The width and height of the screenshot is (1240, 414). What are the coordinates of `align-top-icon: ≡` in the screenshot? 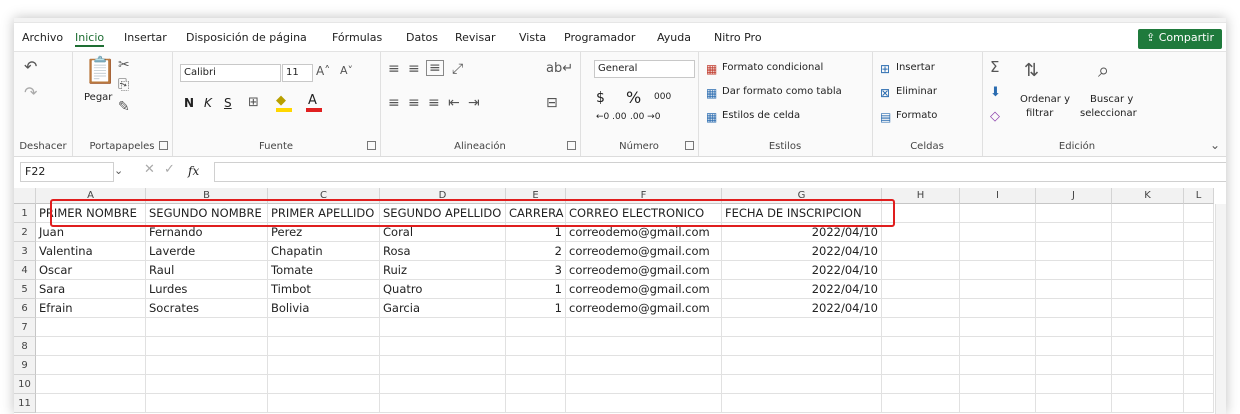 It's located at (394, 69).